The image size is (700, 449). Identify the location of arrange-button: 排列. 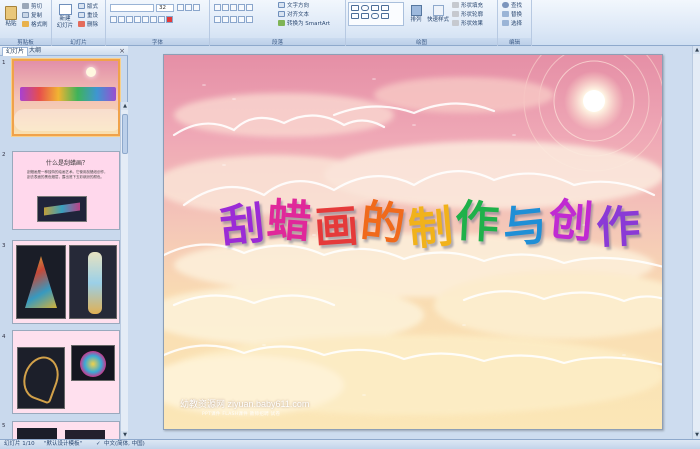
(416, 14).